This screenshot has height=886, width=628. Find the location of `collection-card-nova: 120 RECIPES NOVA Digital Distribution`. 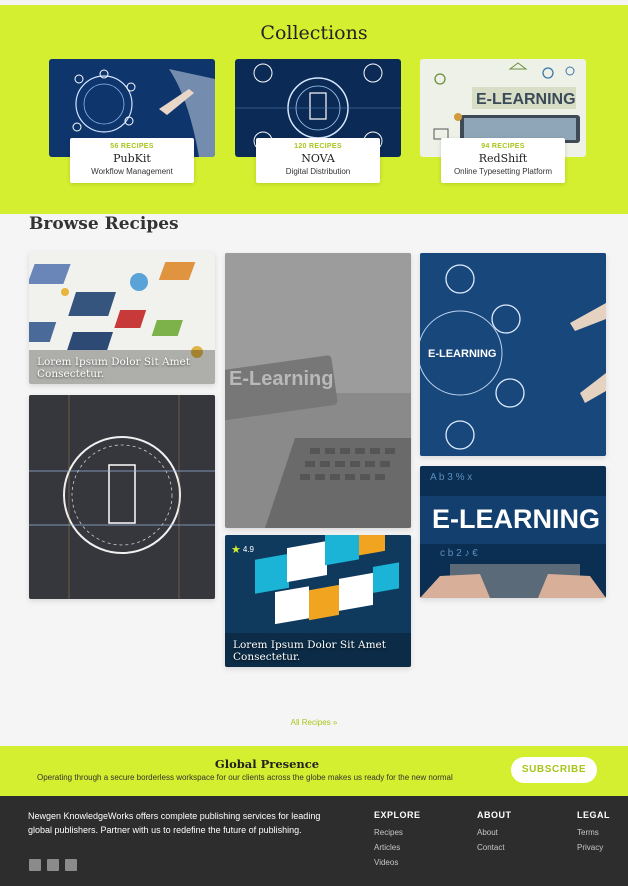

collection-card-nova: 120 RECIPES NOVA Digital Distribution is located at coordinates (318, 121).